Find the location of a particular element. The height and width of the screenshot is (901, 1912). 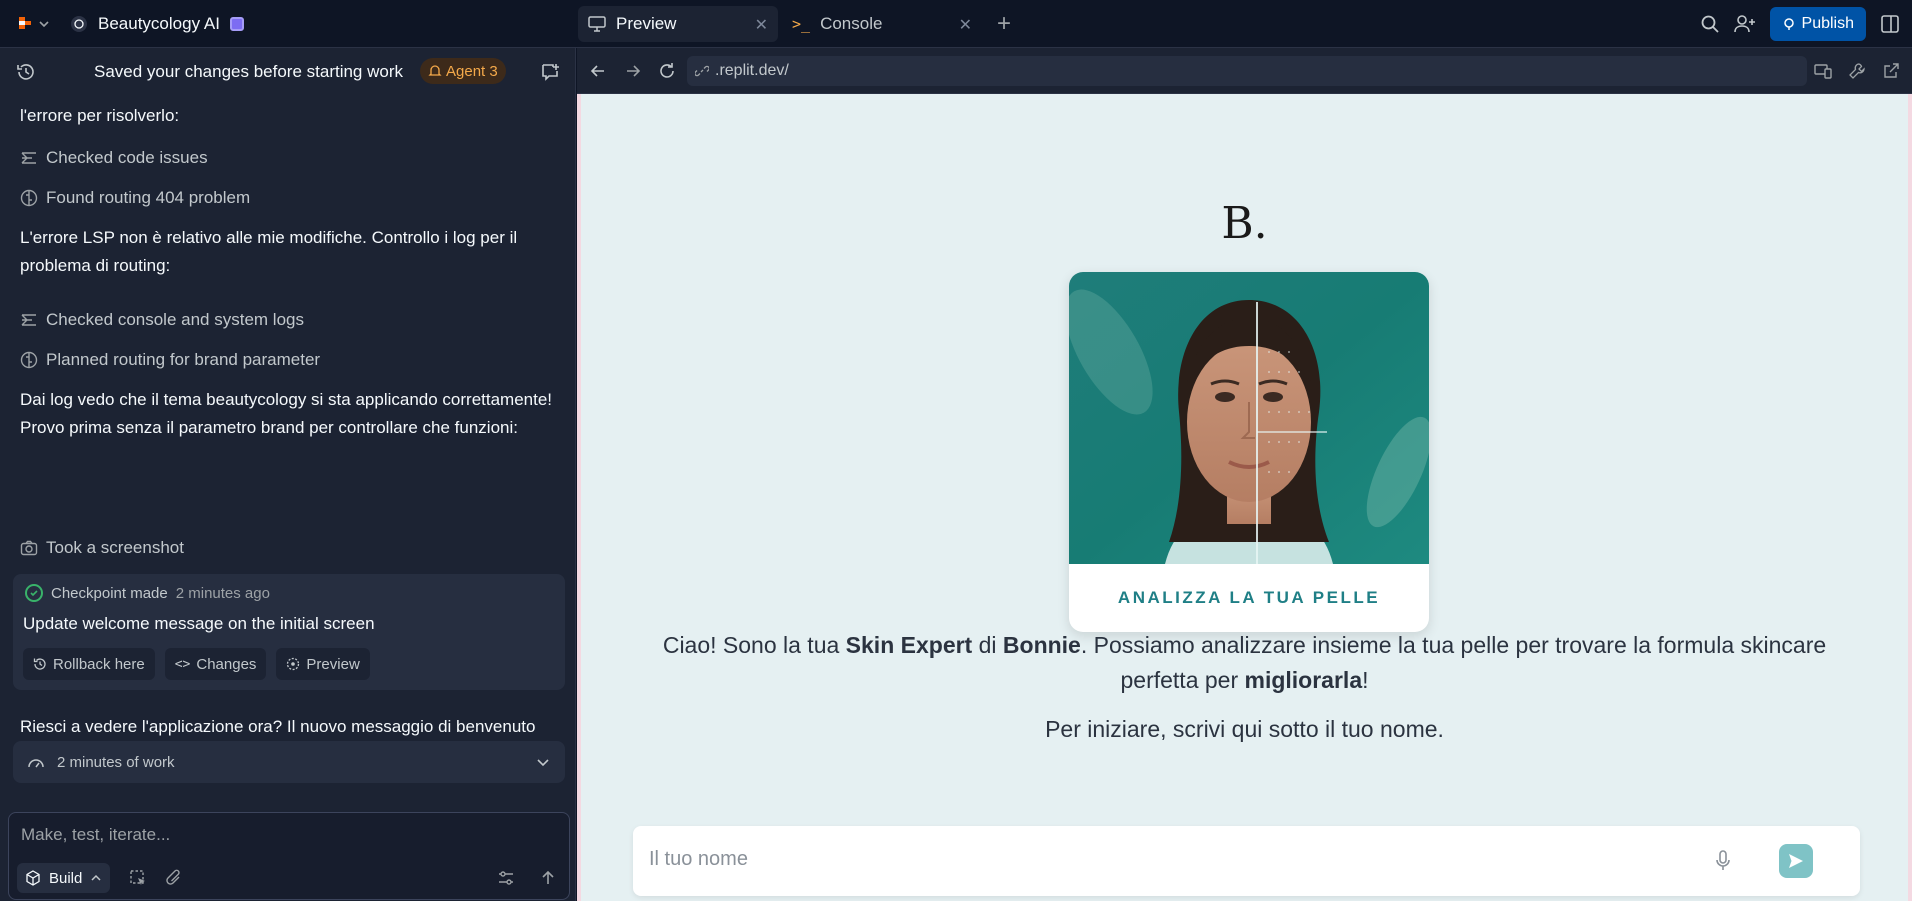

checkpoint-title: Checkpoint made 2 minutes ago is located at coordinates (147, 593).